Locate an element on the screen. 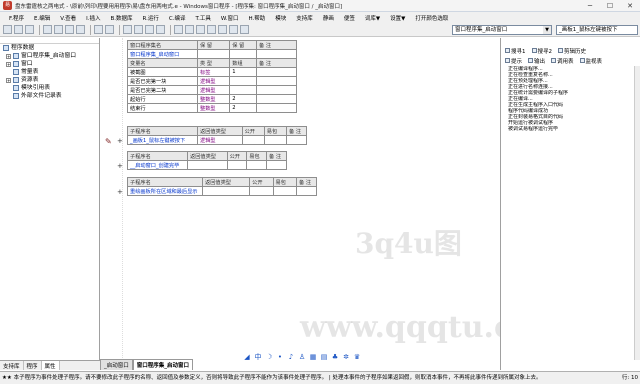 The image size is (640, 384). output-scrollbar is located at coordinates (637, 213).